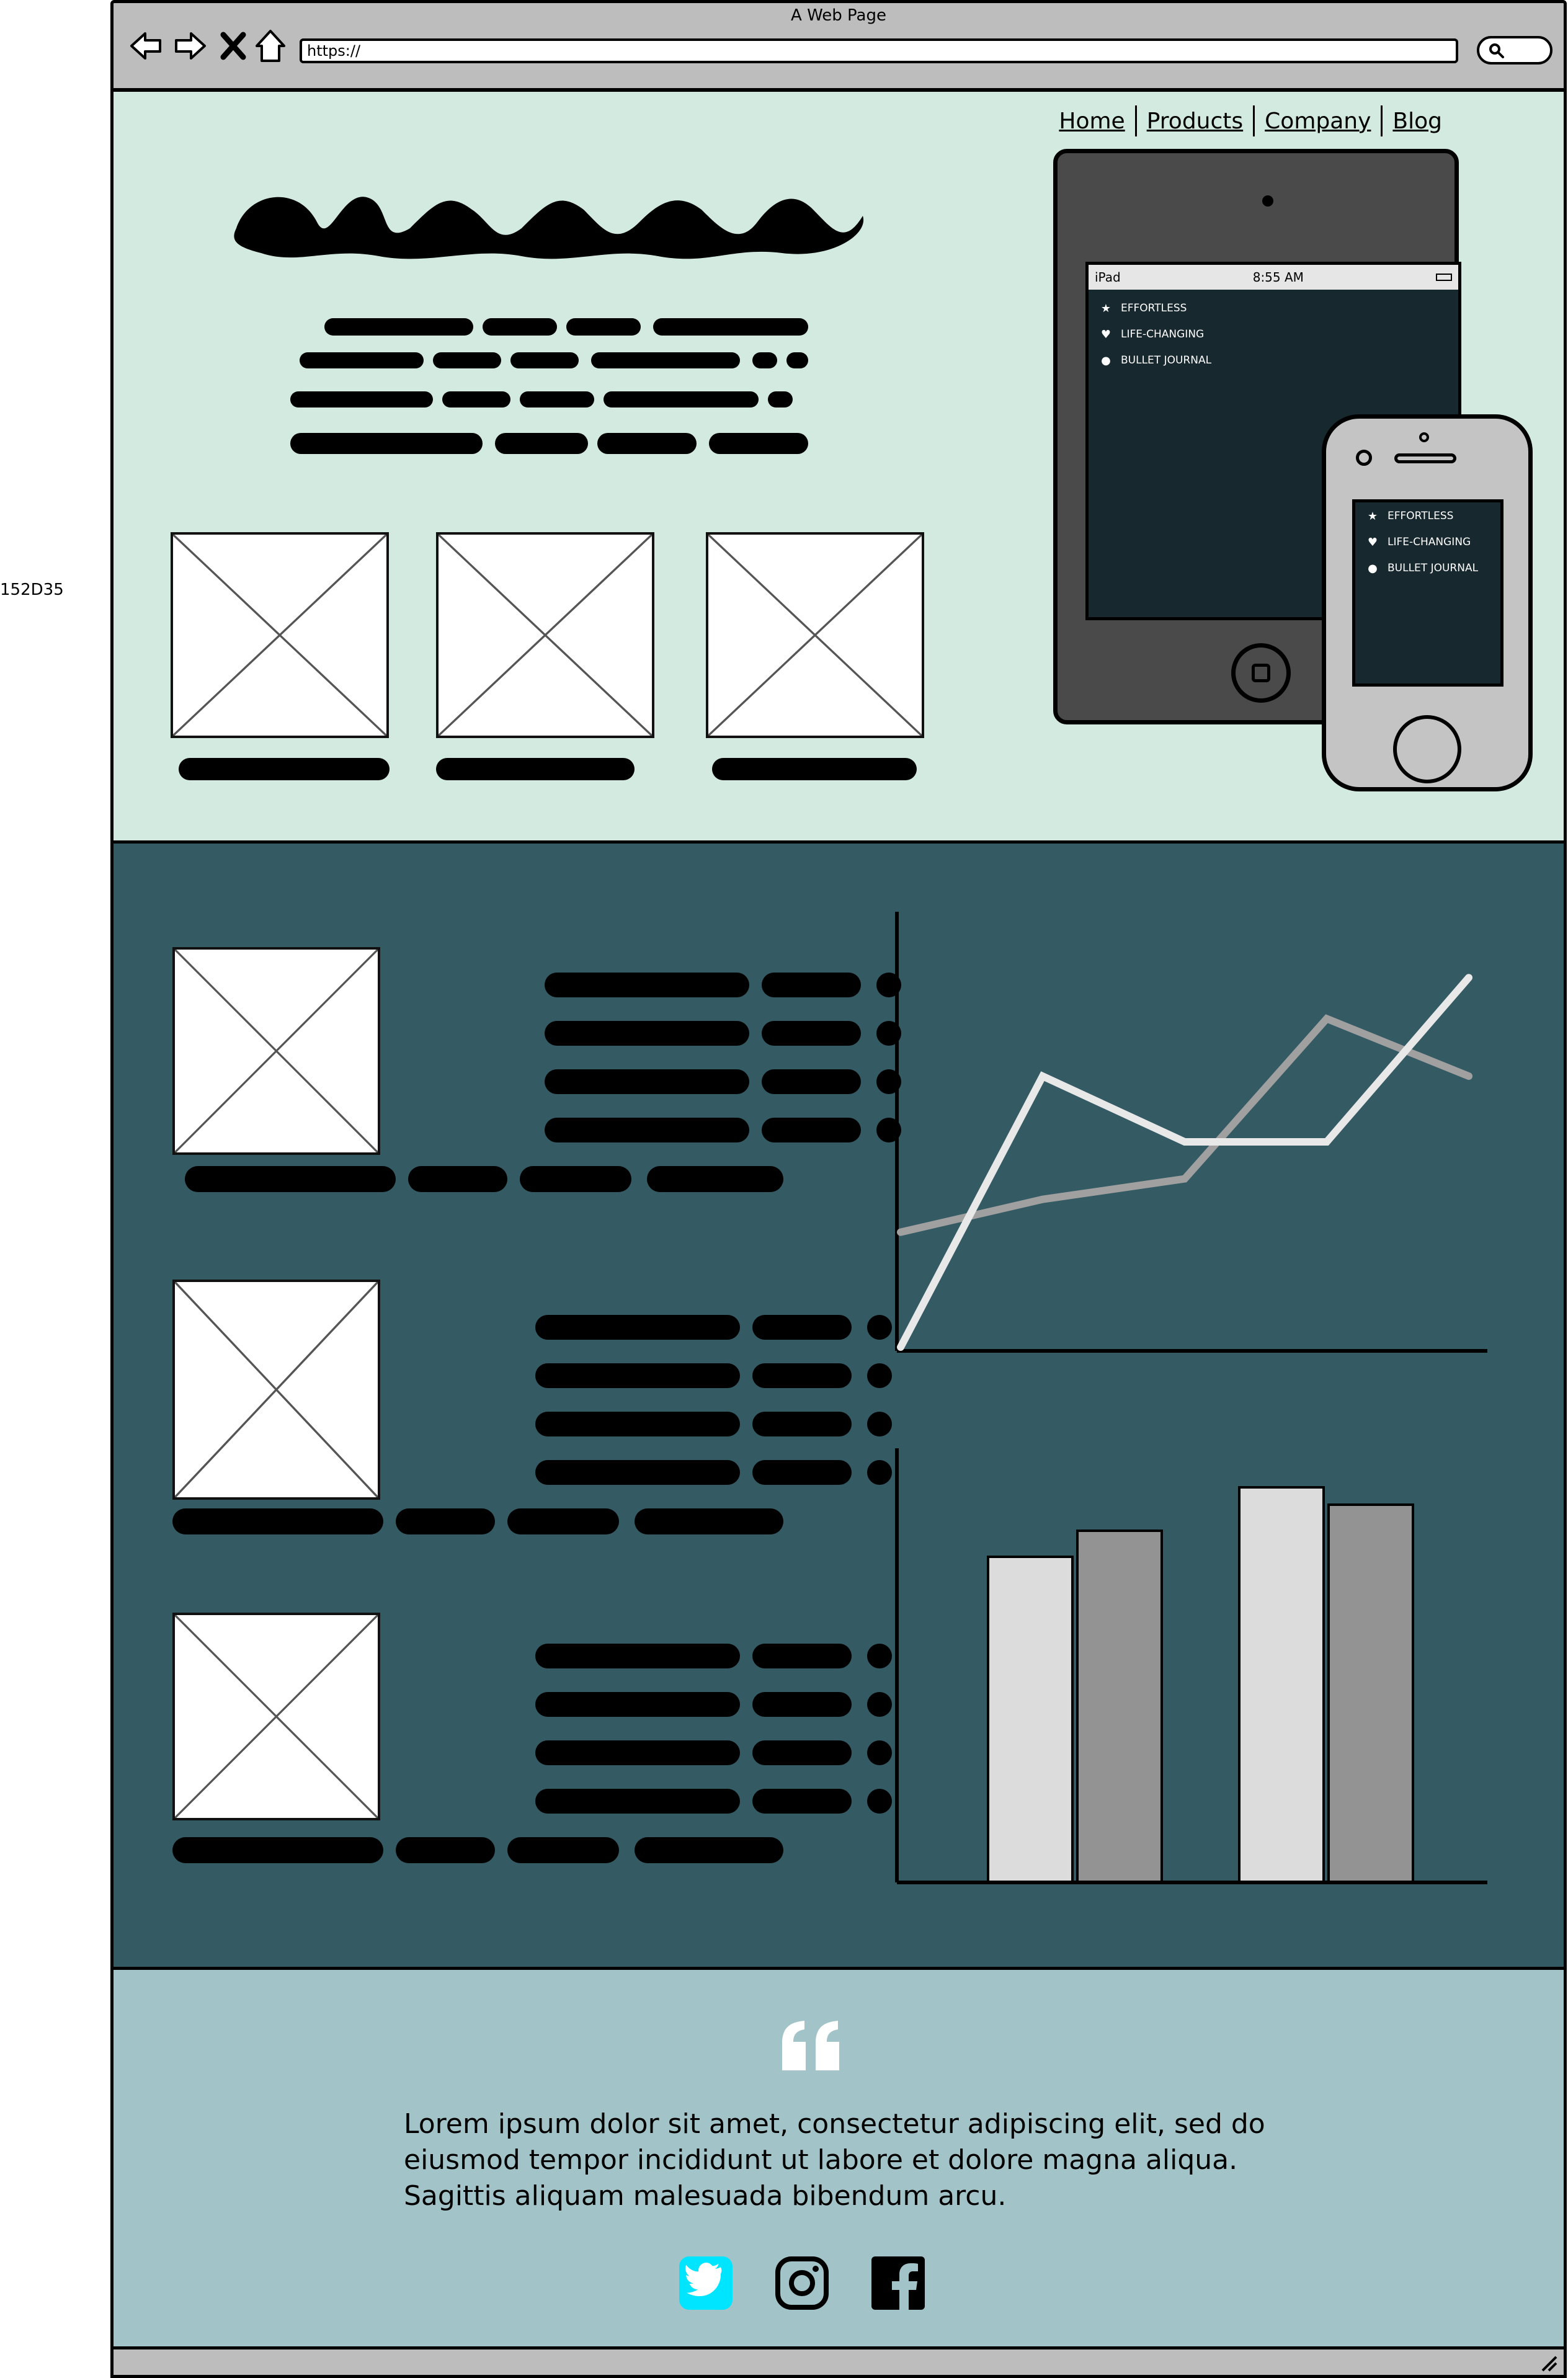 The width and height of the screenshot is (1568, 2378). What do you see at coordinates (1091, 121) in the screenshot?
I see `nav-home-link: Home` at bounding box center [1091, 121].